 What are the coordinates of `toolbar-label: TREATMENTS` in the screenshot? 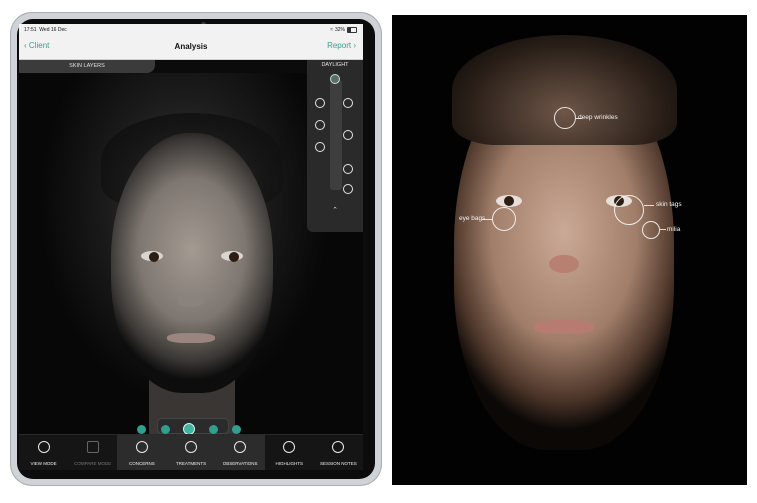 It's located at (191, 463).